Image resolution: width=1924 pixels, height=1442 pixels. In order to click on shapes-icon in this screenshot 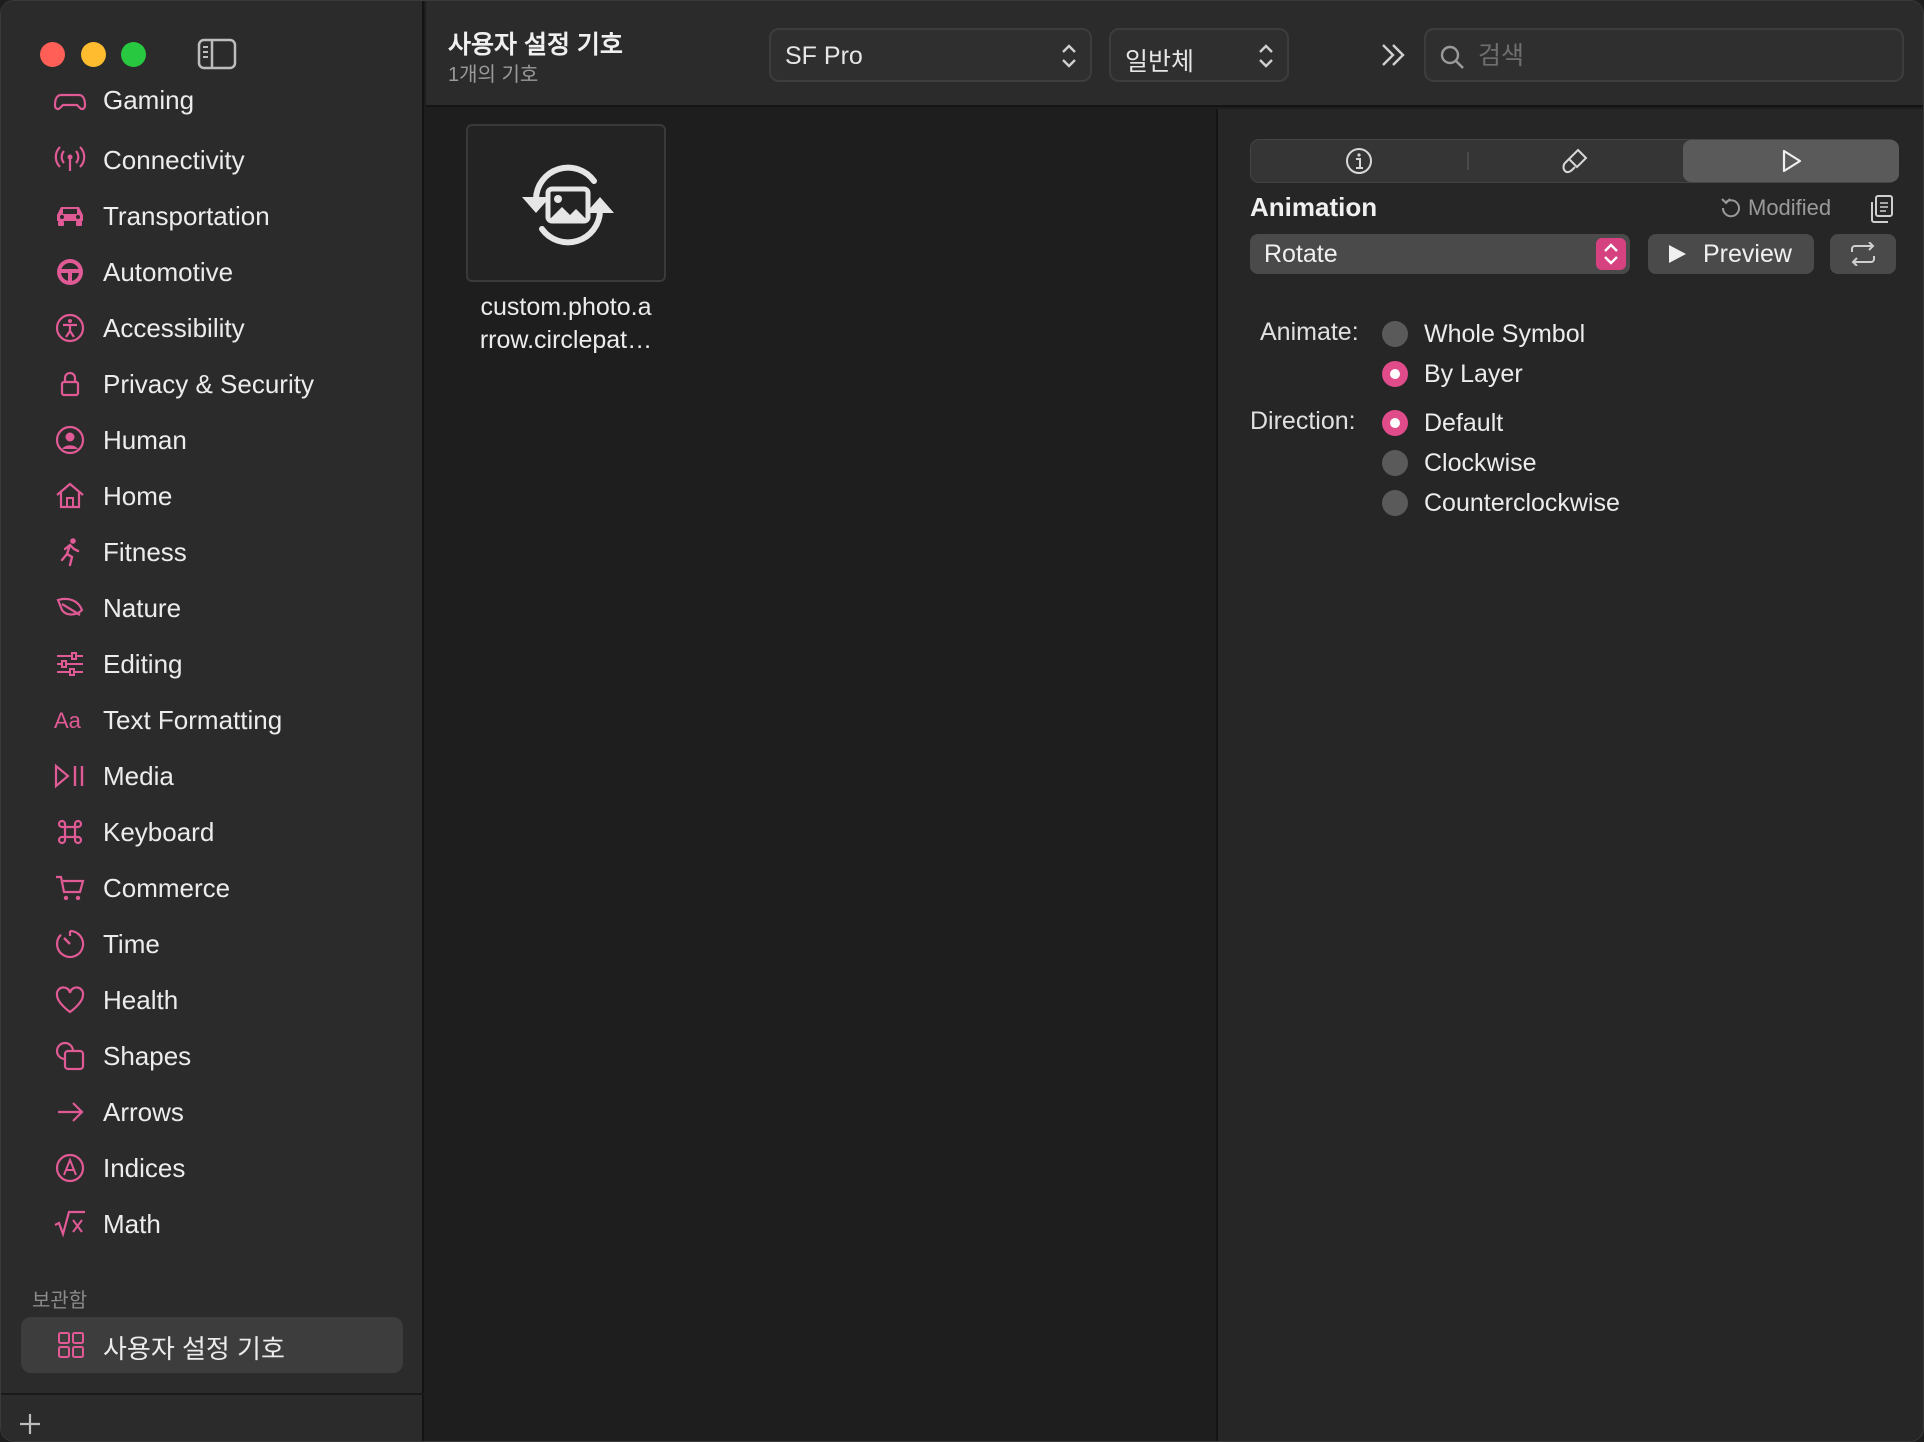, I will do `click(70, 1056)`.